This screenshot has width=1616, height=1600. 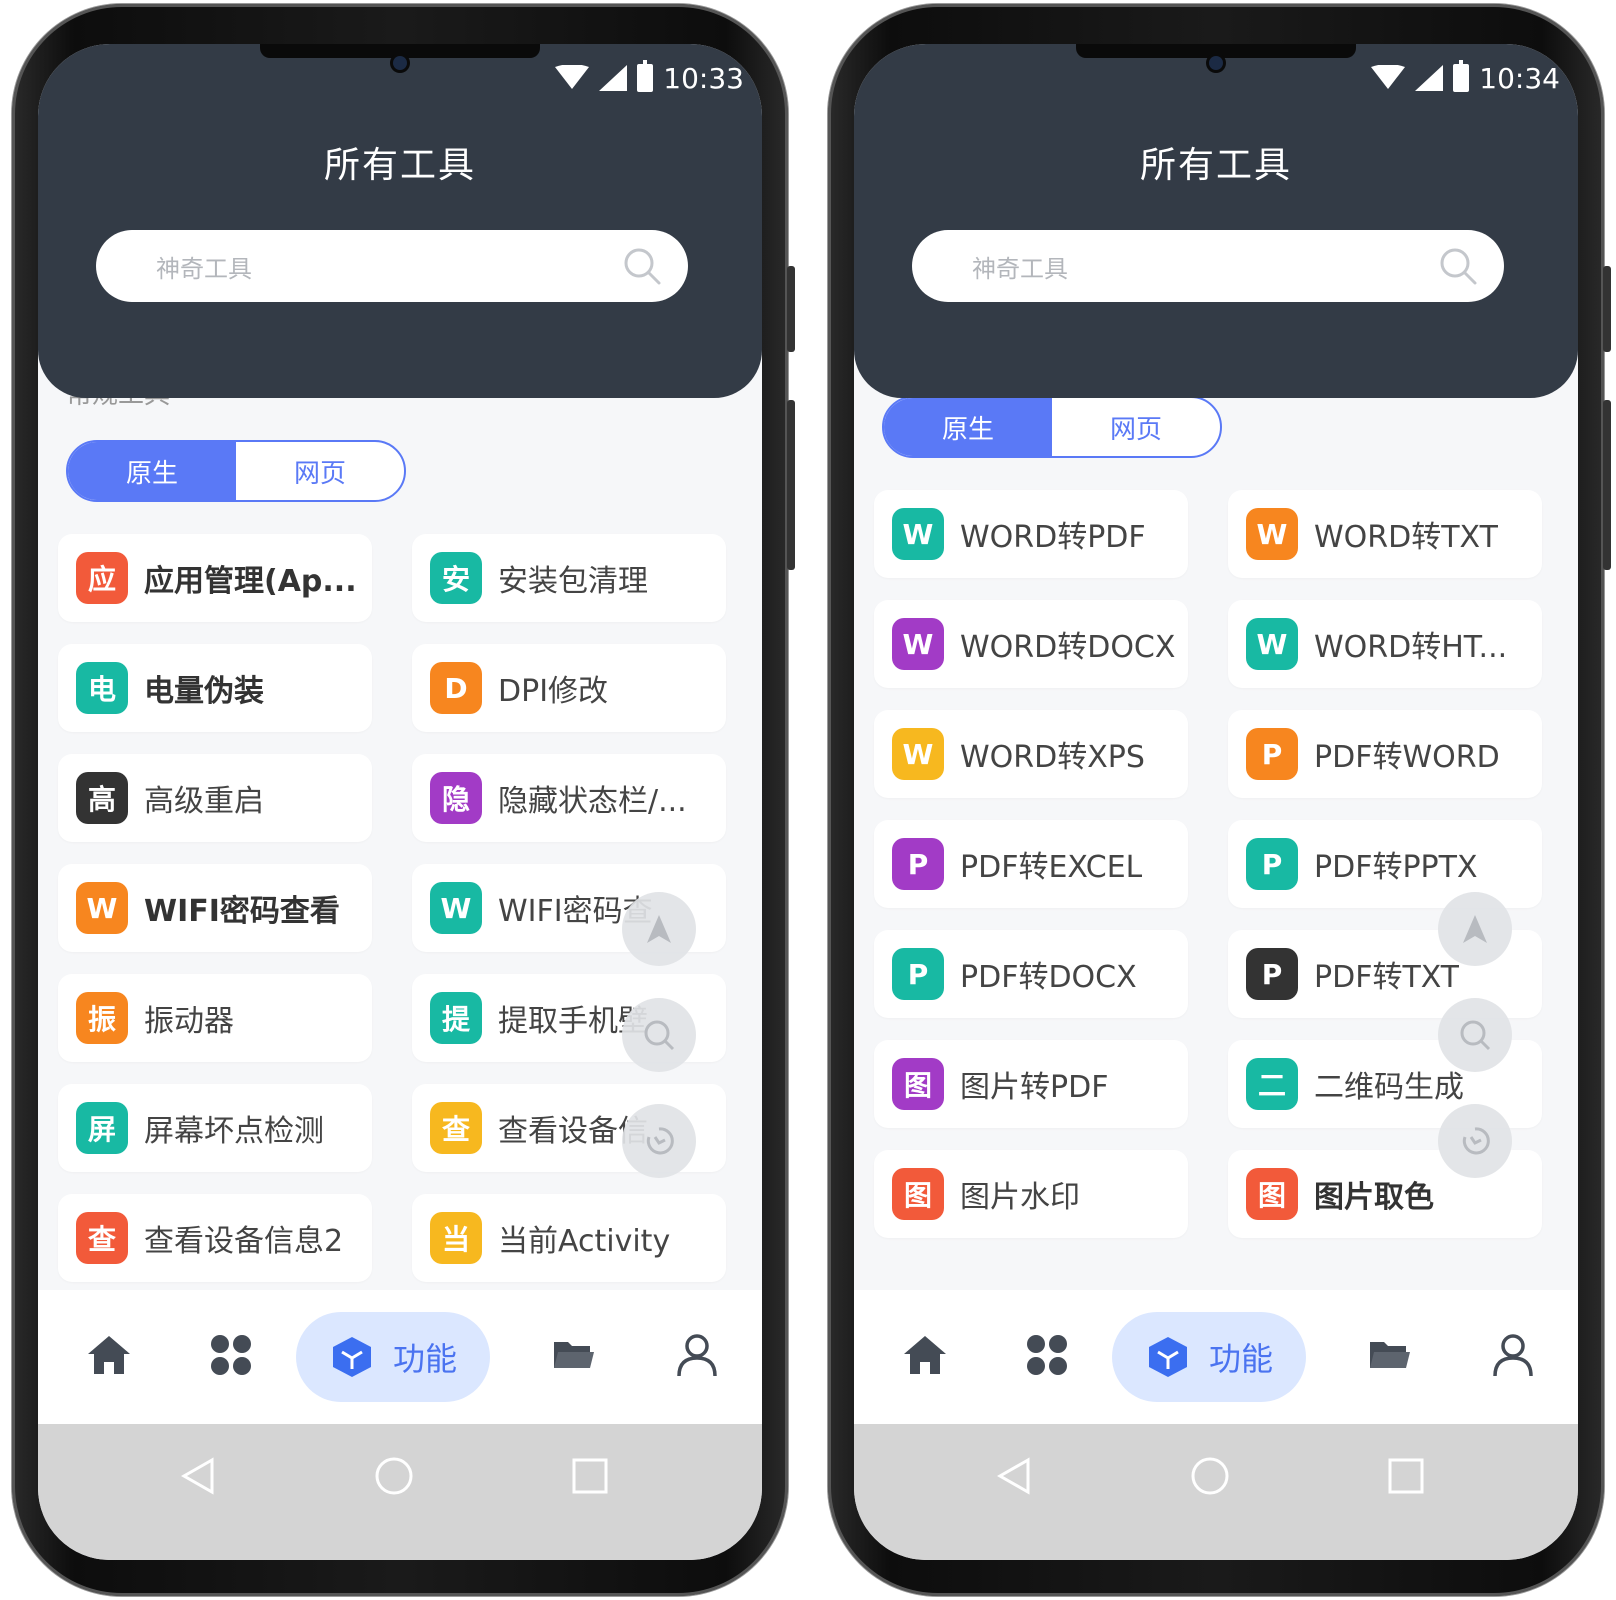 I want to click on tool-badge: 应, so click(x=102, y=578).